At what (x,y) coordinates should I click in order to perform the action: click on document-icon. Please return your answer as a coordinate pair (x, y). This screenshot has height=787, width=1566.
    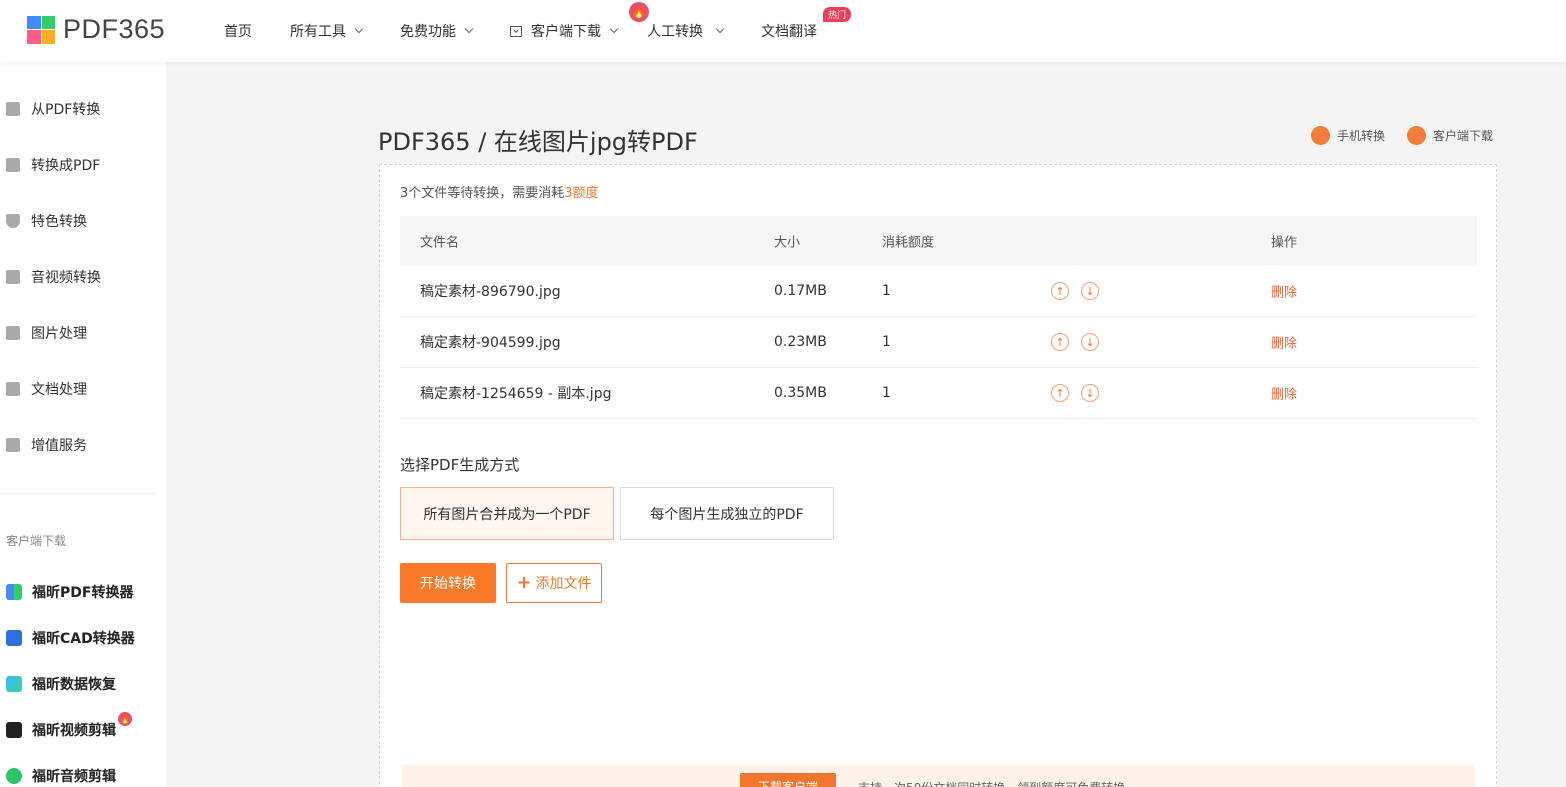
    Looking at the image, I should click on (13, 389).